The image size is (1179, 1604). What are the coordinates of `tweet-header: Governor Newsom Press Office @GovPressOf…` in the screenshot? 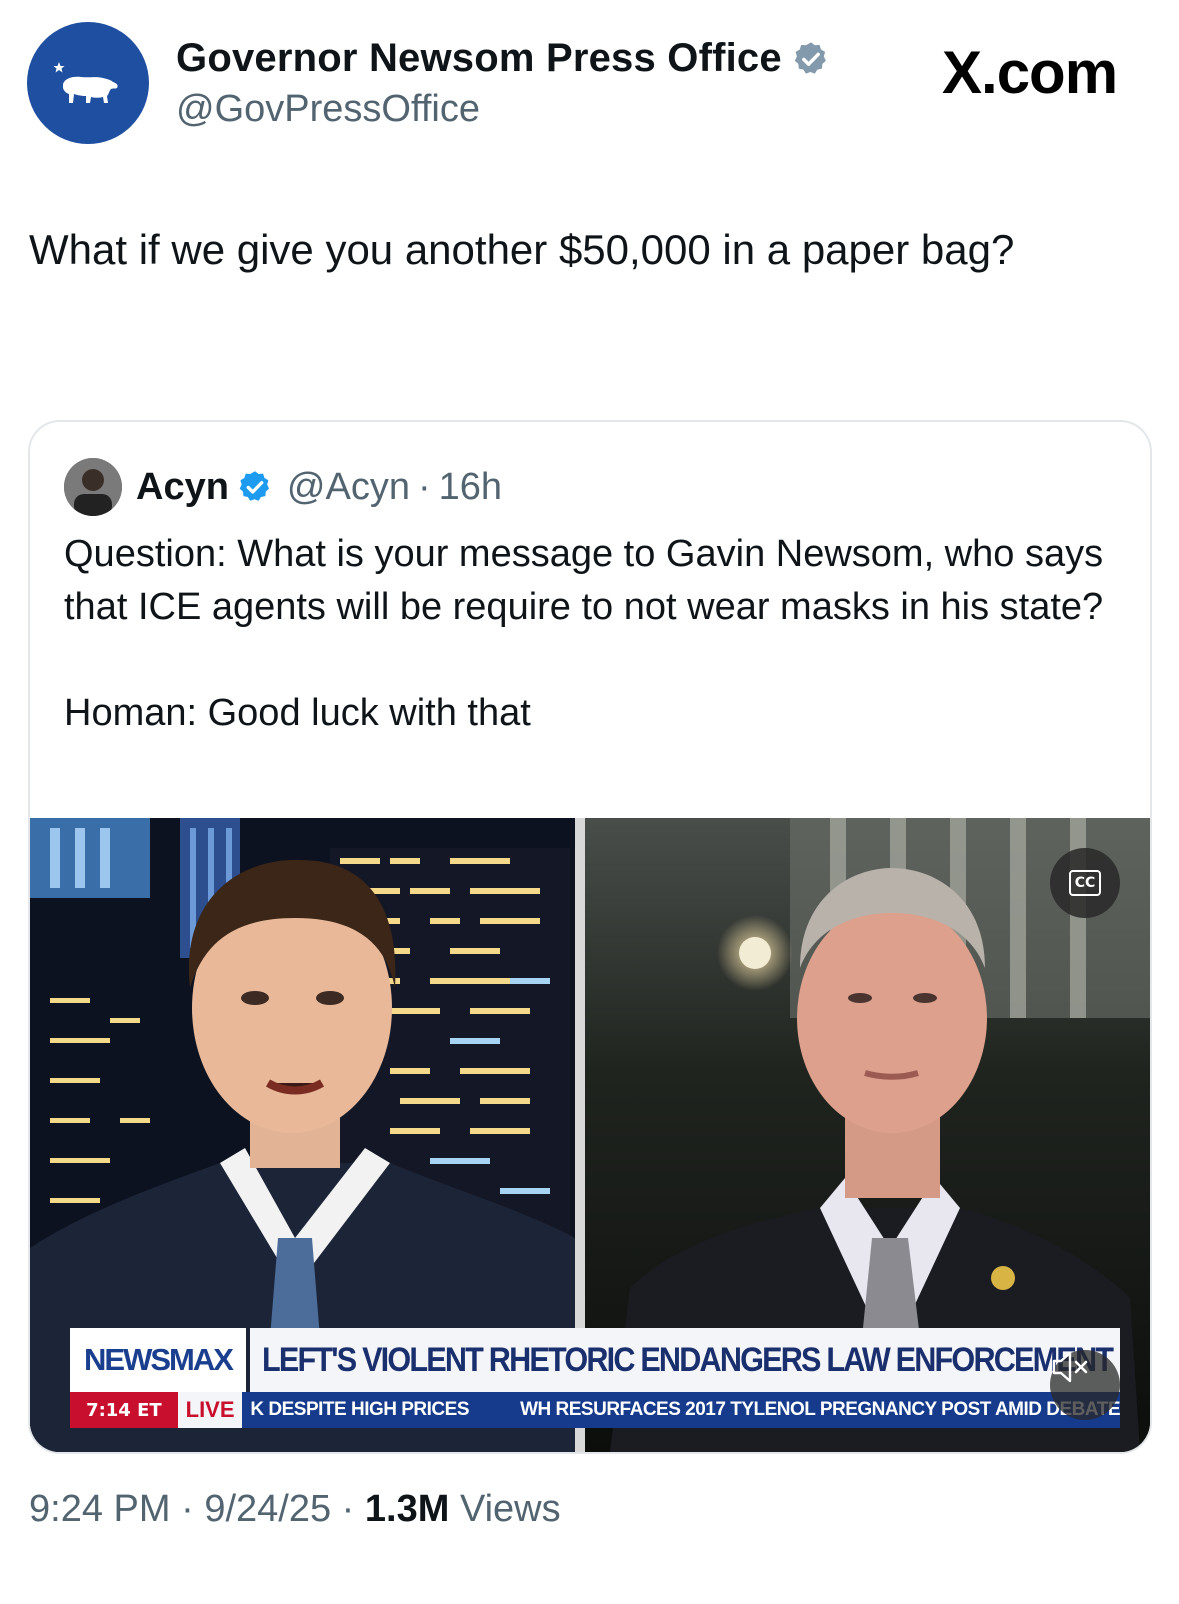 It's located at (589, 80).